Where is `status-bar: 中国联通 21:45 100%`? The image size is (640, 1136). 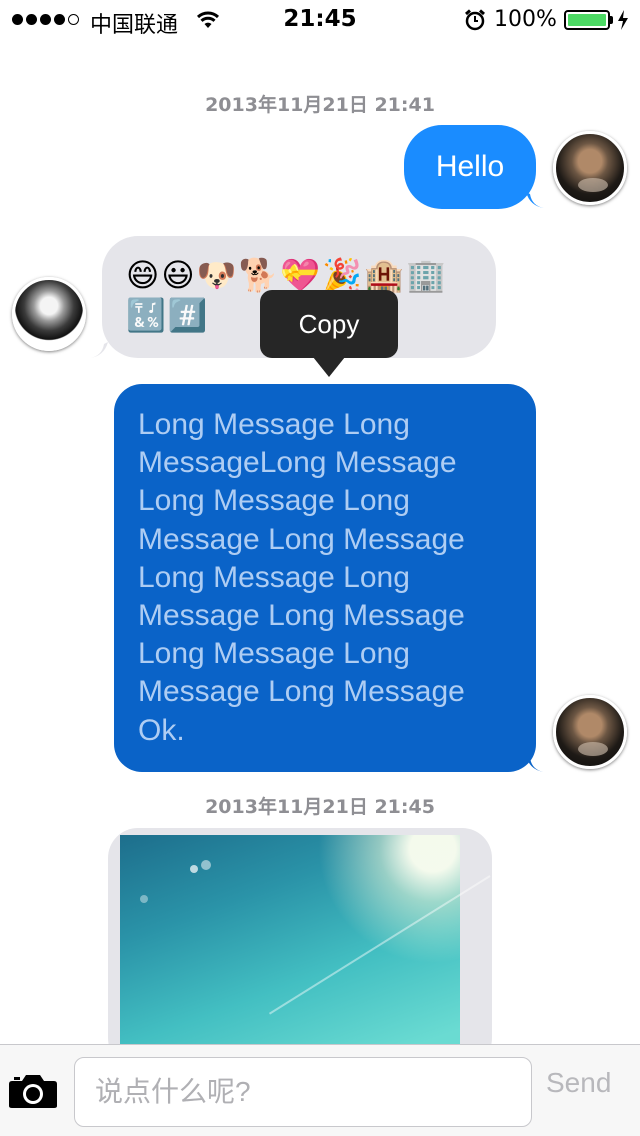
status-bar: 中国联通 21:45 100% is located at coordinates (320, 20).